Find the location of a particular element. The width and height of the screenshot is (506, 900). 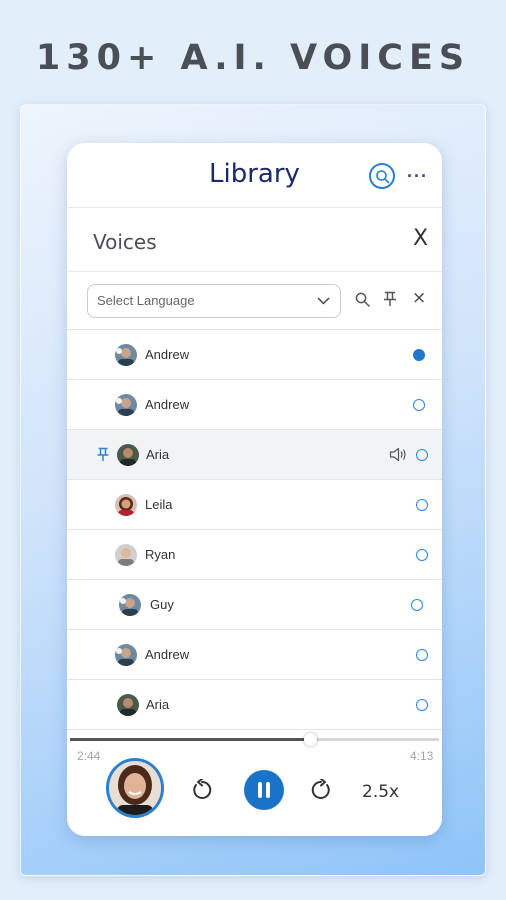

filter-row: Select Language × is located at coordinates (254, 301).